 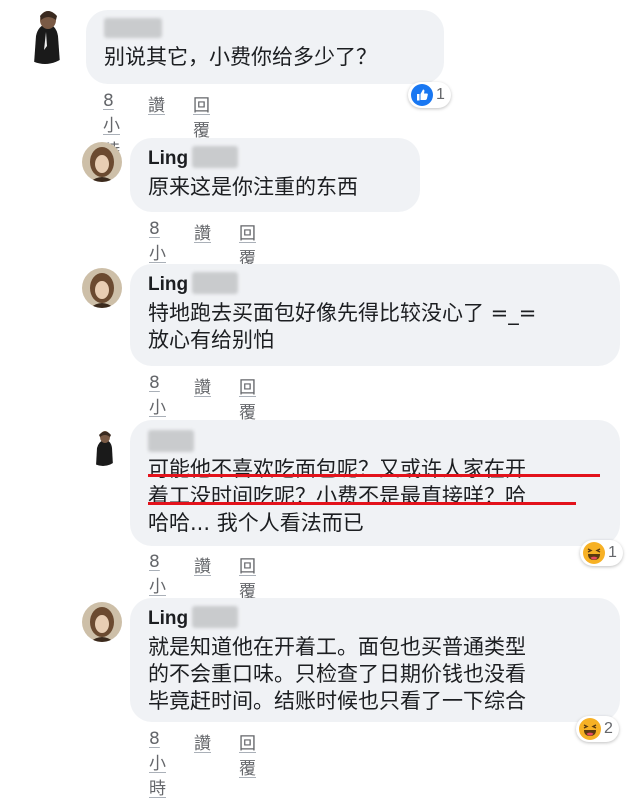 I want to click on comment-bubble: Ling 特地跑去买面包好像先得比较没心了 =_= 放心有给别怕, so click(x=375, y=315).